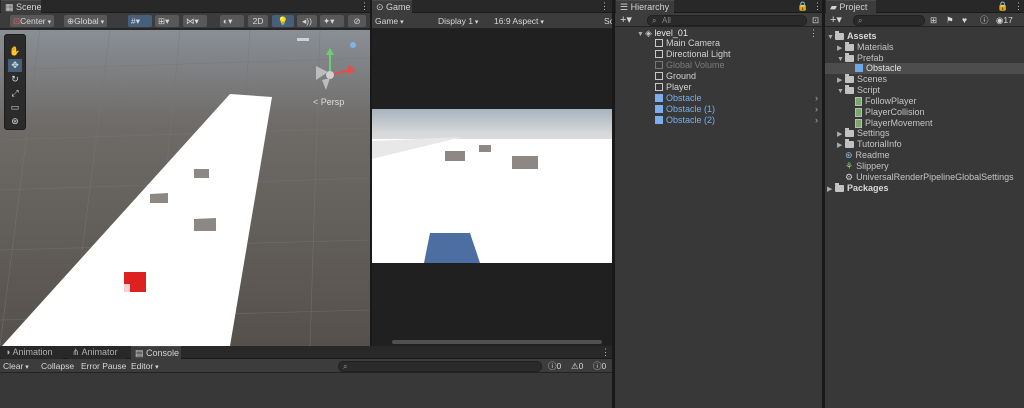 The width and height of the screenshot is (1024, 408). I want to click on hierarchy-filter-icon: ⊡, so click(815, 20).